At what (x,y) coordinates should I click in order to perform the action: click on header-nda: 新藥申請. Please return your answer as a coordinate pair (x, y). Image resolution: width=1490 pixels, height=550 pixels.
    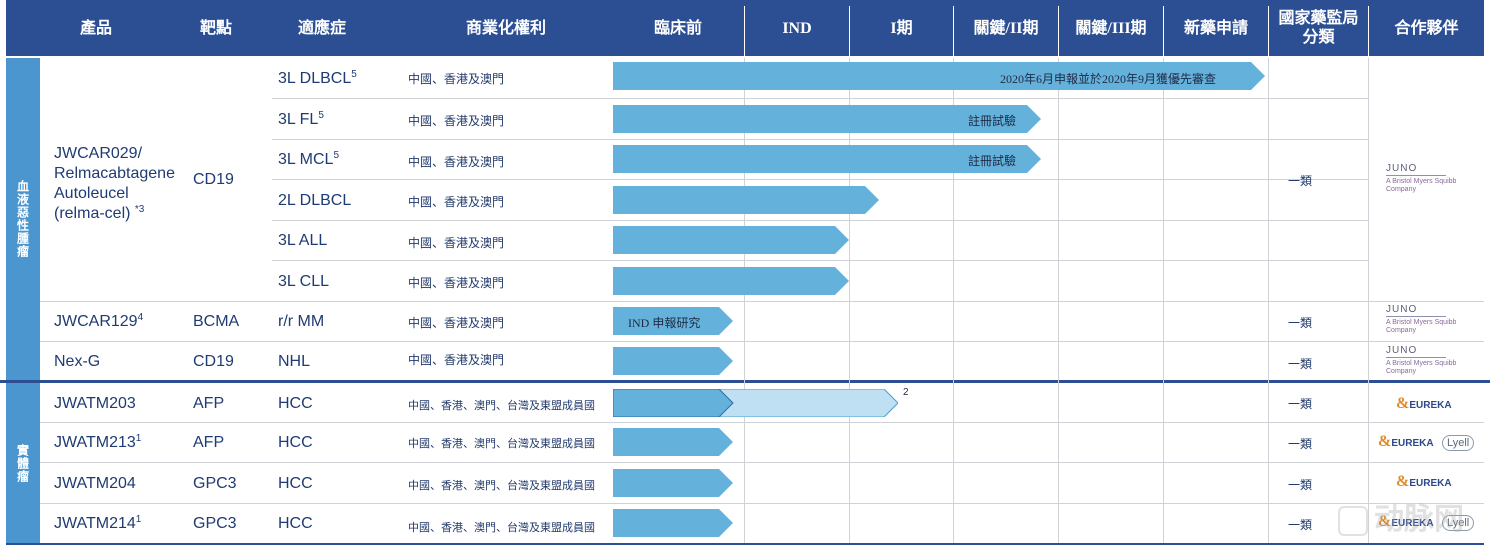
    Looking at the image, I should click on (1215, 28).